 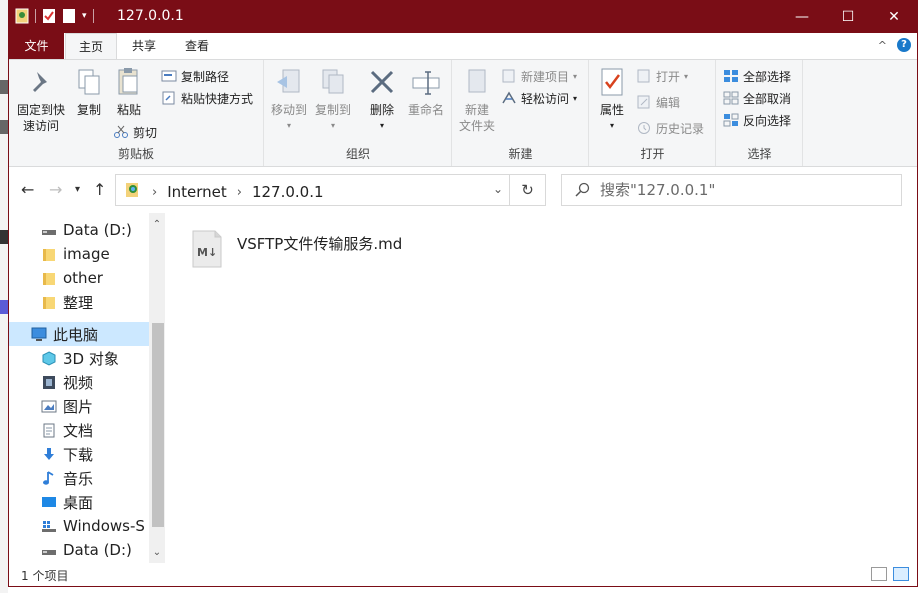 What do you see at coordinates (79, 406) in the screenshot?
I see `nav-item-pictures: 图片` at bounding box center [79, 406].